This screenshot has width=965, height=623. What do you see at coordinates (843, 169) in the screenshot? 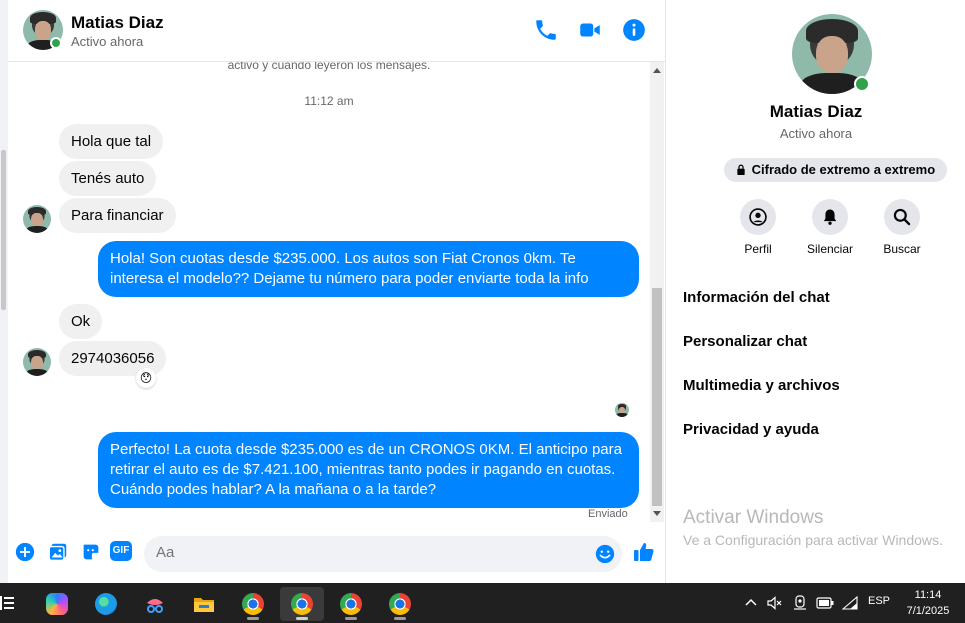
I see `encryption-label: Cifrado de extremo a extremo` at bounding box center [843, 169].